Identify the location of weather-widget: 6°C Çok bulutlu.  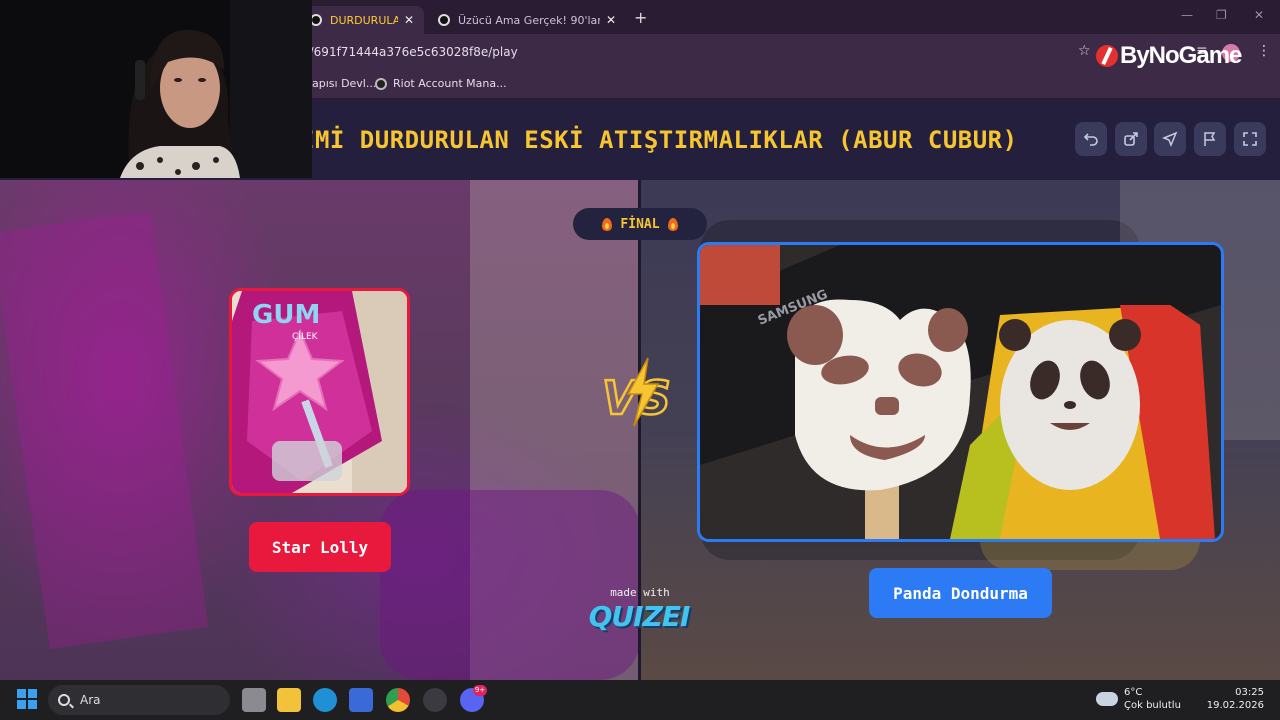
(1138, 699).